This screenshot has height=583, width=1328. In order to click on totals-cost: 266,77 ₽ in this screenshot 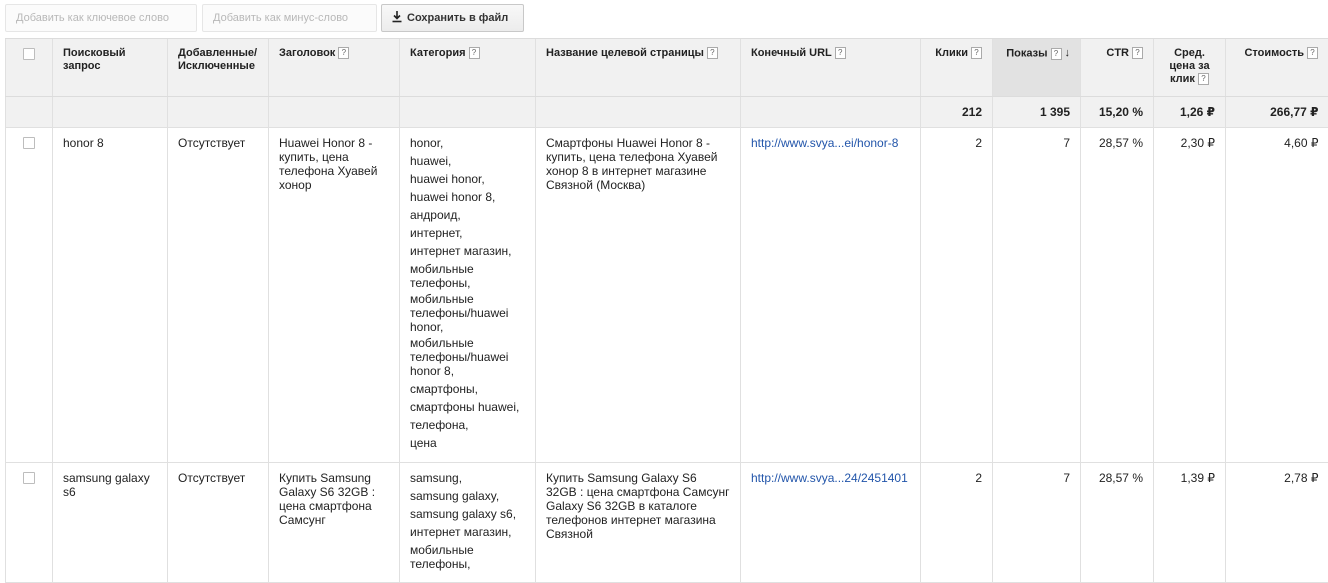, I will do `click(1277, 112)`.